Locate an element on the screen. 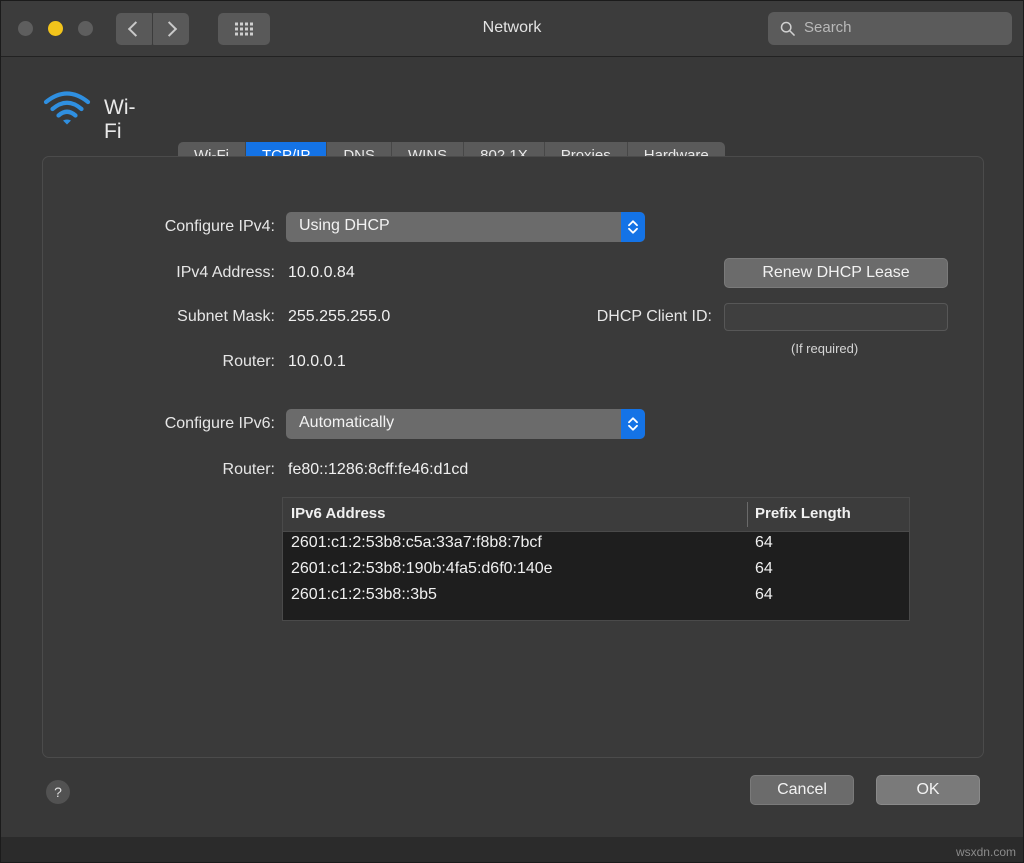 This screenshot has width=1024, height=863. configure-ipv4-value: Using DHCP is located at coordinates (344, 225).